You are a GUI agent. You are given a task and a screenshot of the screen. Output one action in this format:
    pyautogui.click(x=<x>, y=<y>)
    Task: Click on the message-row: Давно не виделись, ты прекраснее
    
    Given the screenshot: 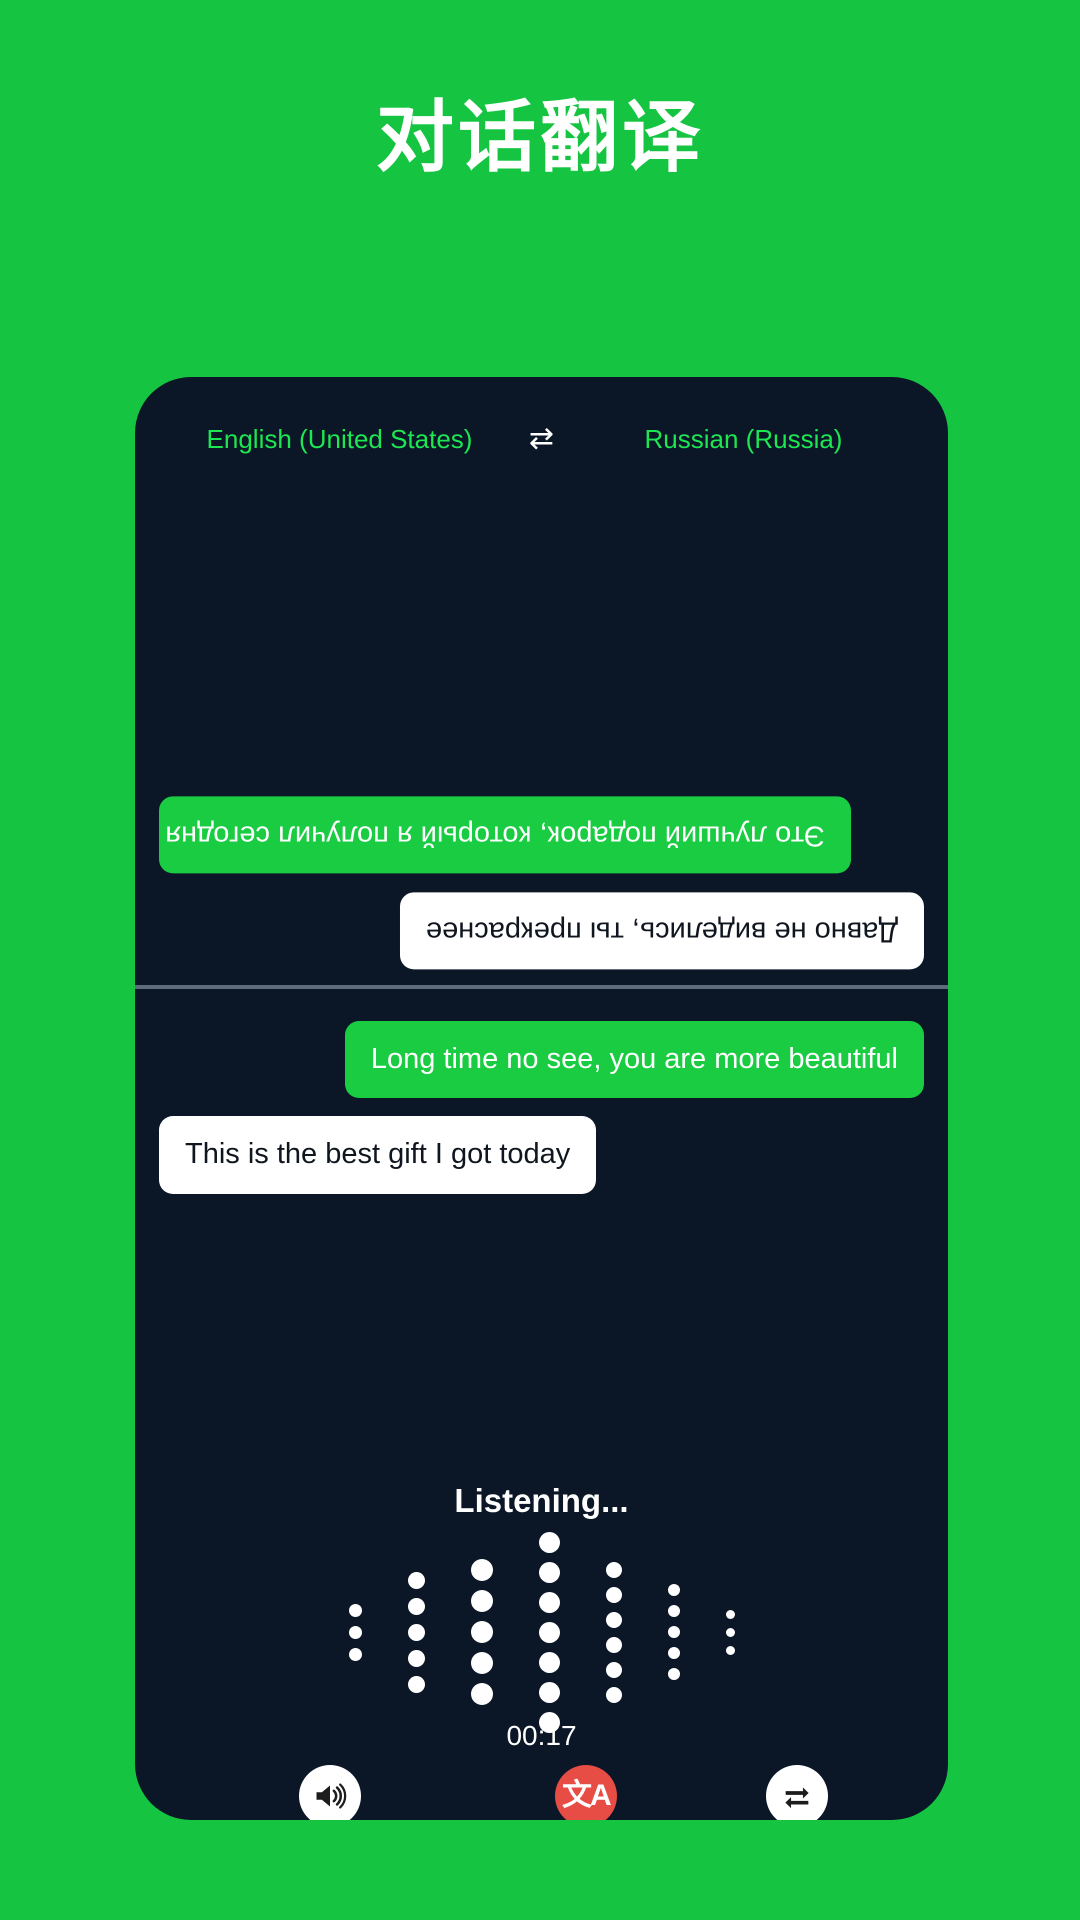 What is the action you would take?
    pyautogui.click(x=541, y=930)
    